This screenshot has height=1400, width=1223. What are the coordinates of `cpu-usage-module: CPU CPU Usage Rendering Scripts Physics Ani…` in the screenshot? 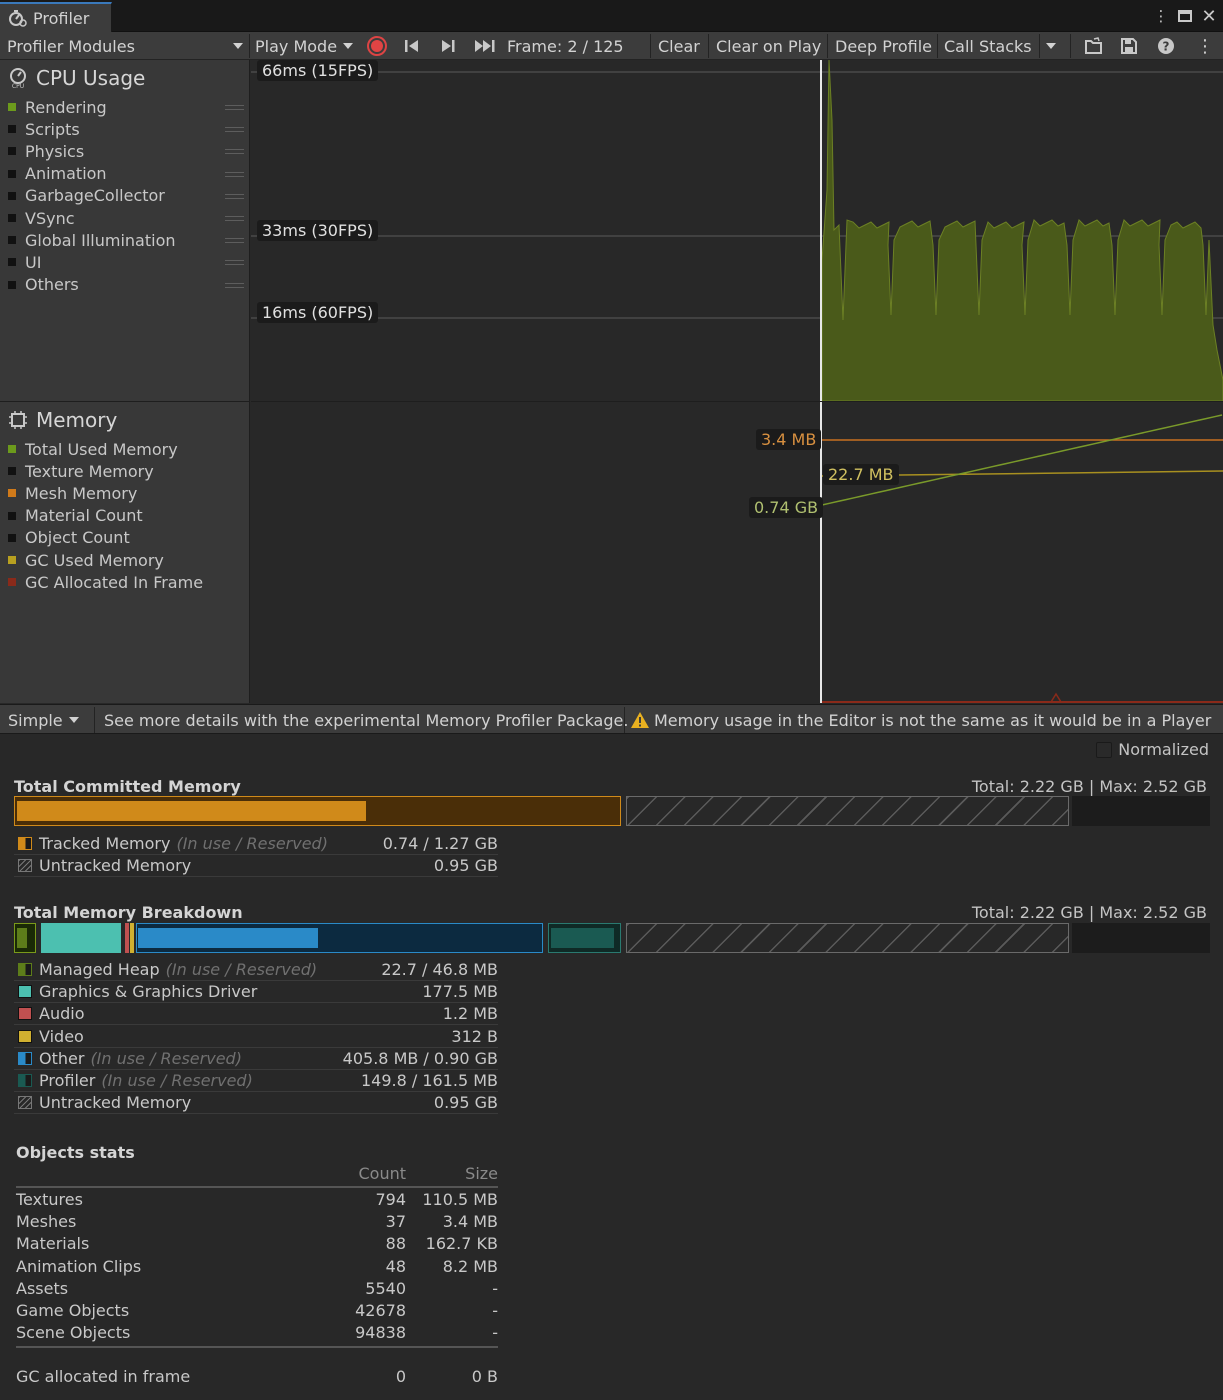 It's located at (125, 230).